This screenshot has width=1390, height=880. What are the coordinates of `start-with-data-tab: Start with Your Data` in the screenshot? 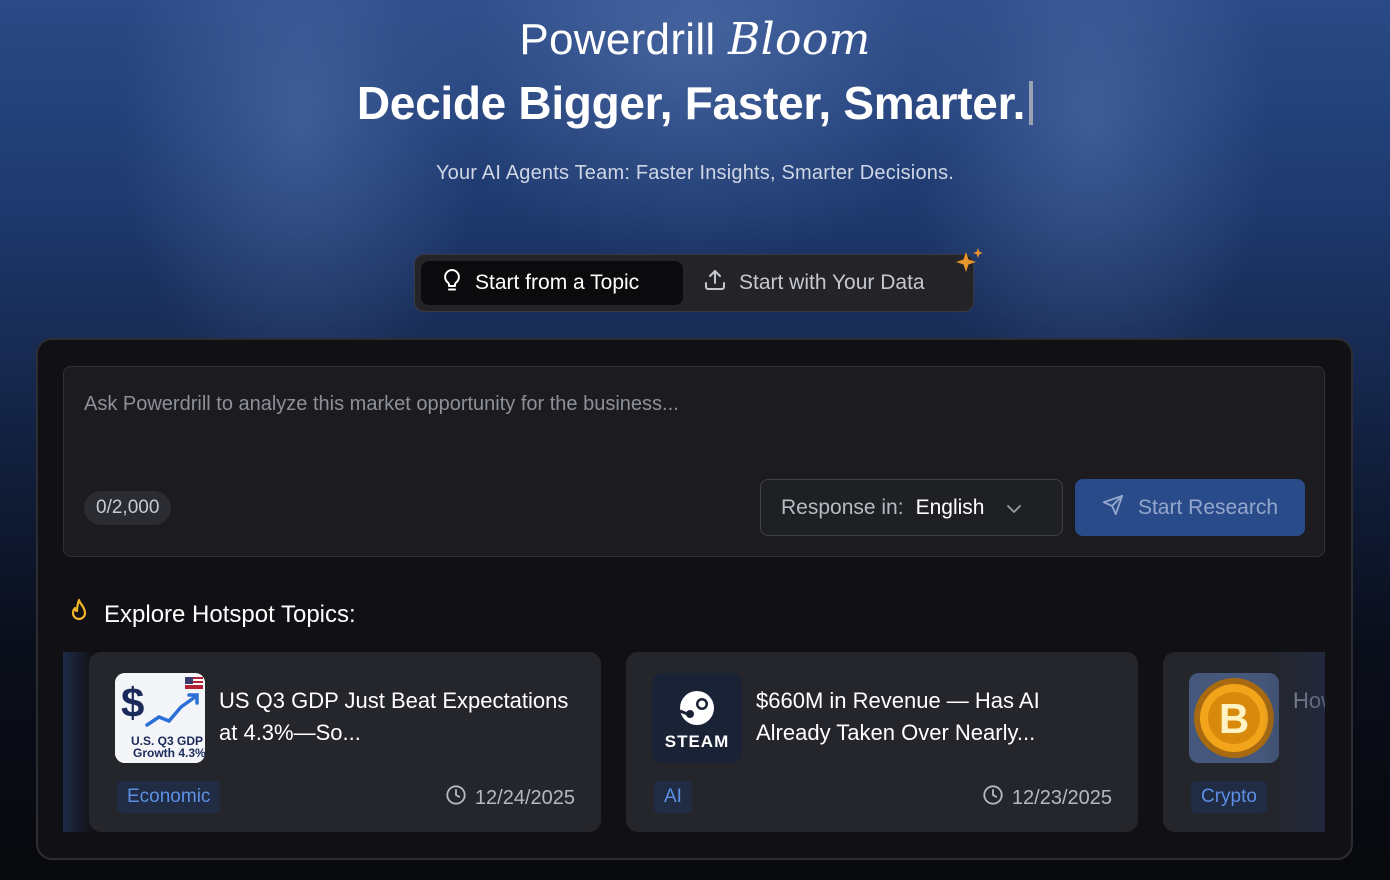 It's located at (814, 283).